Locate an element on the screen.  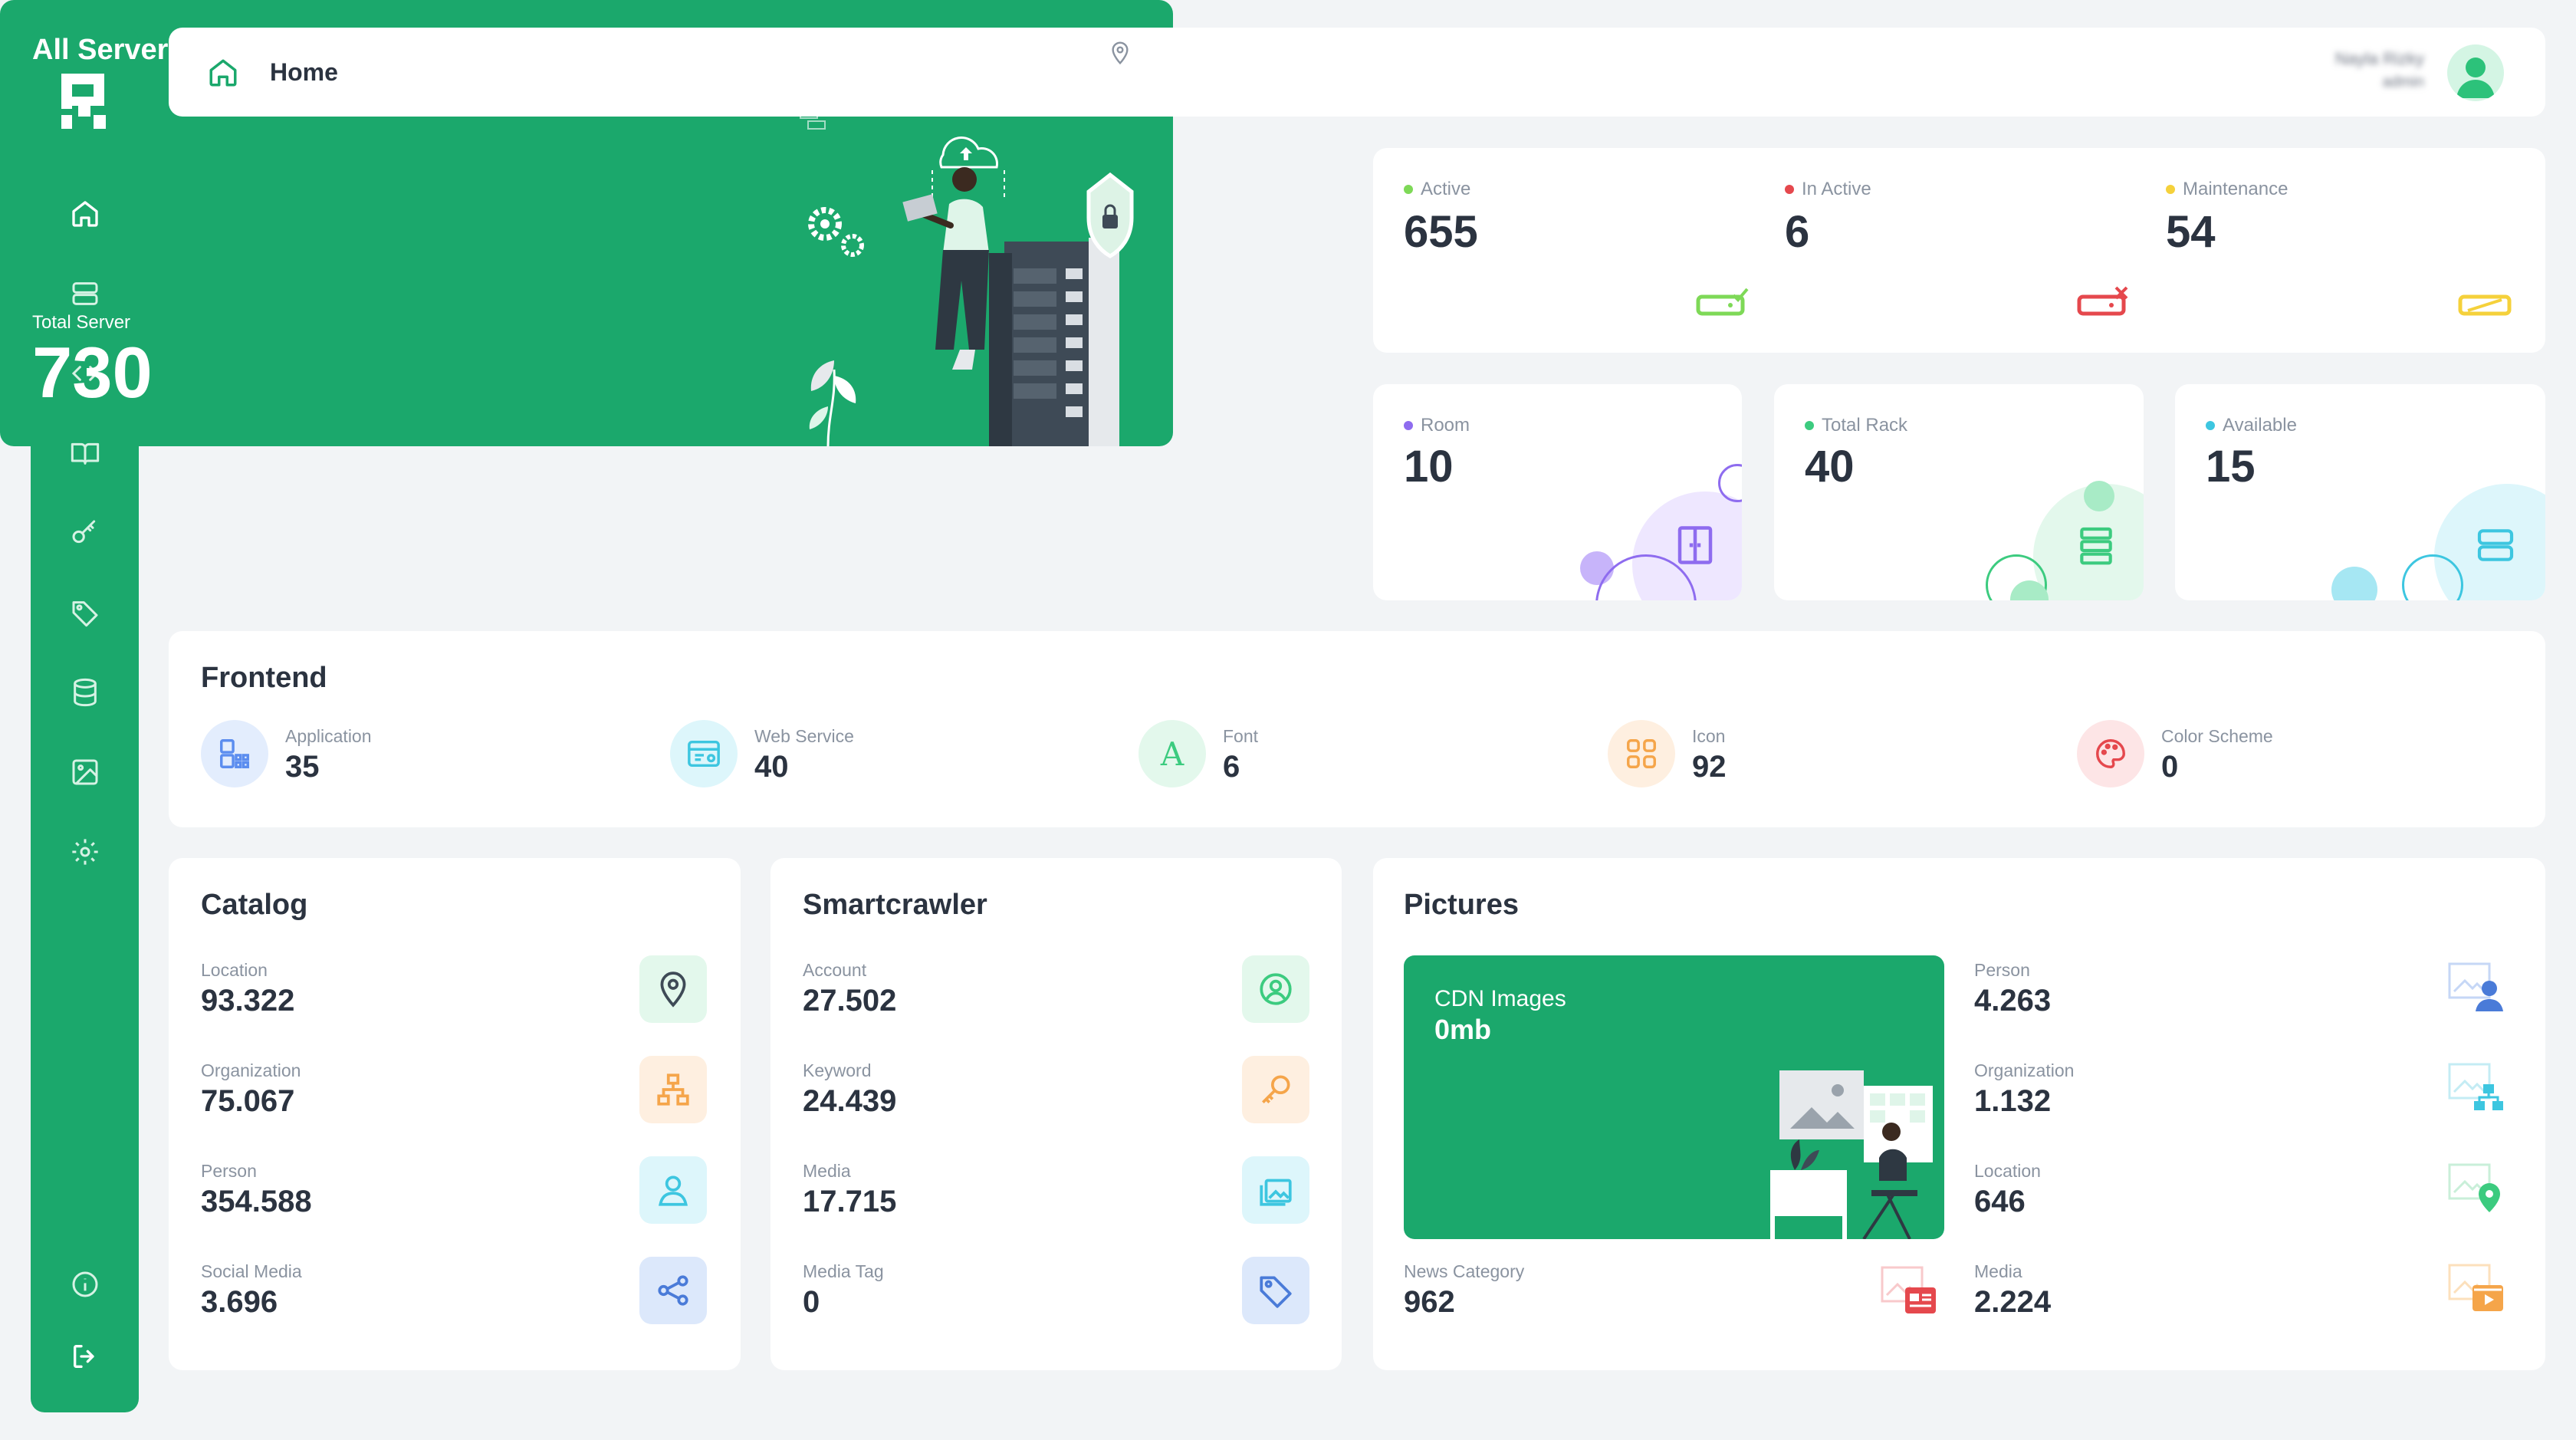
cdn-images-label: CDN Images is located at coordinates (1500, 998).